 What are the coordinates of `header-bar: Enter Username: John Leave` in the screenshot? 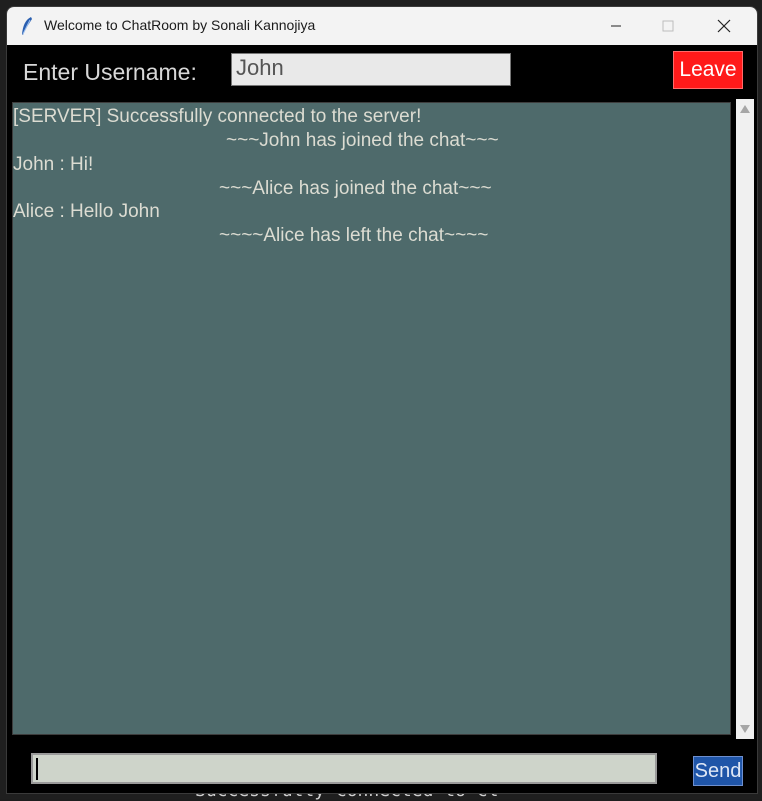 It's located at (382, 72).